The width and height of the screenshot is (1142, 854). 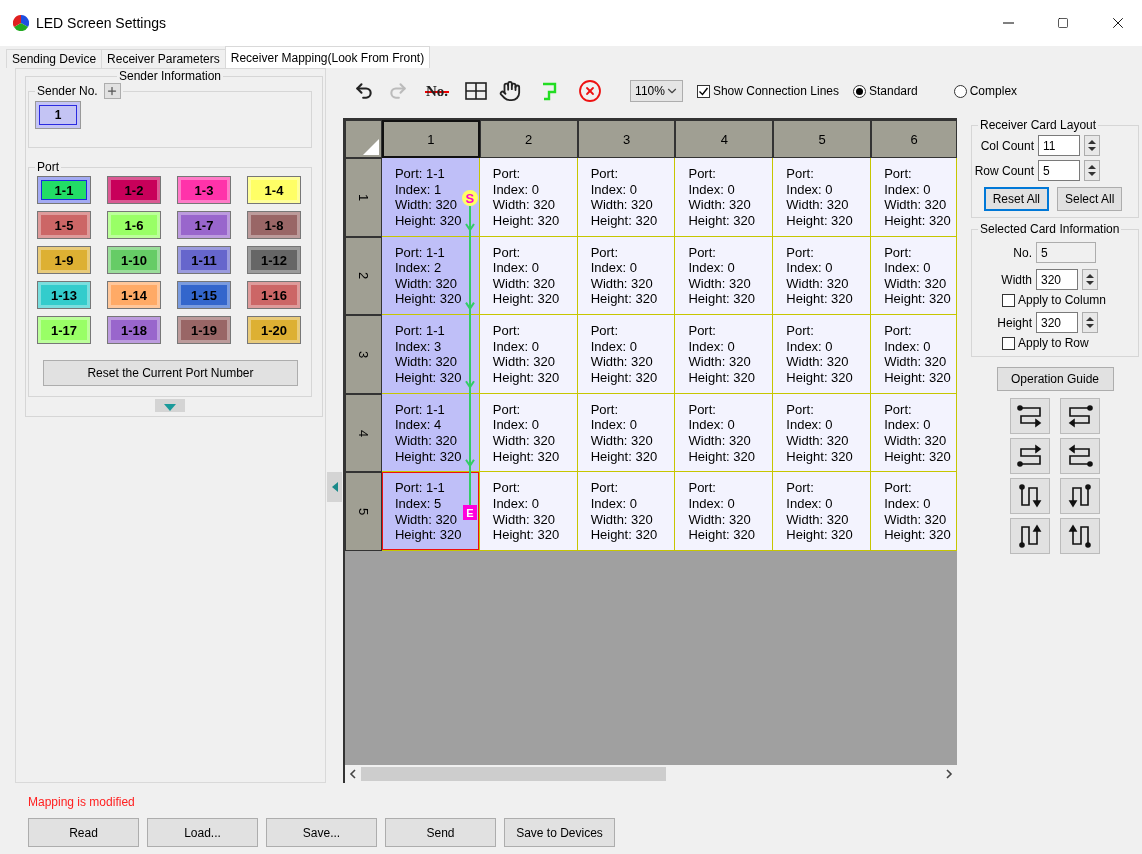 What do you see at coordinates (64, 330) in the screenshot?
I see `port-button: 1-17` at bounding box center [64, 330].